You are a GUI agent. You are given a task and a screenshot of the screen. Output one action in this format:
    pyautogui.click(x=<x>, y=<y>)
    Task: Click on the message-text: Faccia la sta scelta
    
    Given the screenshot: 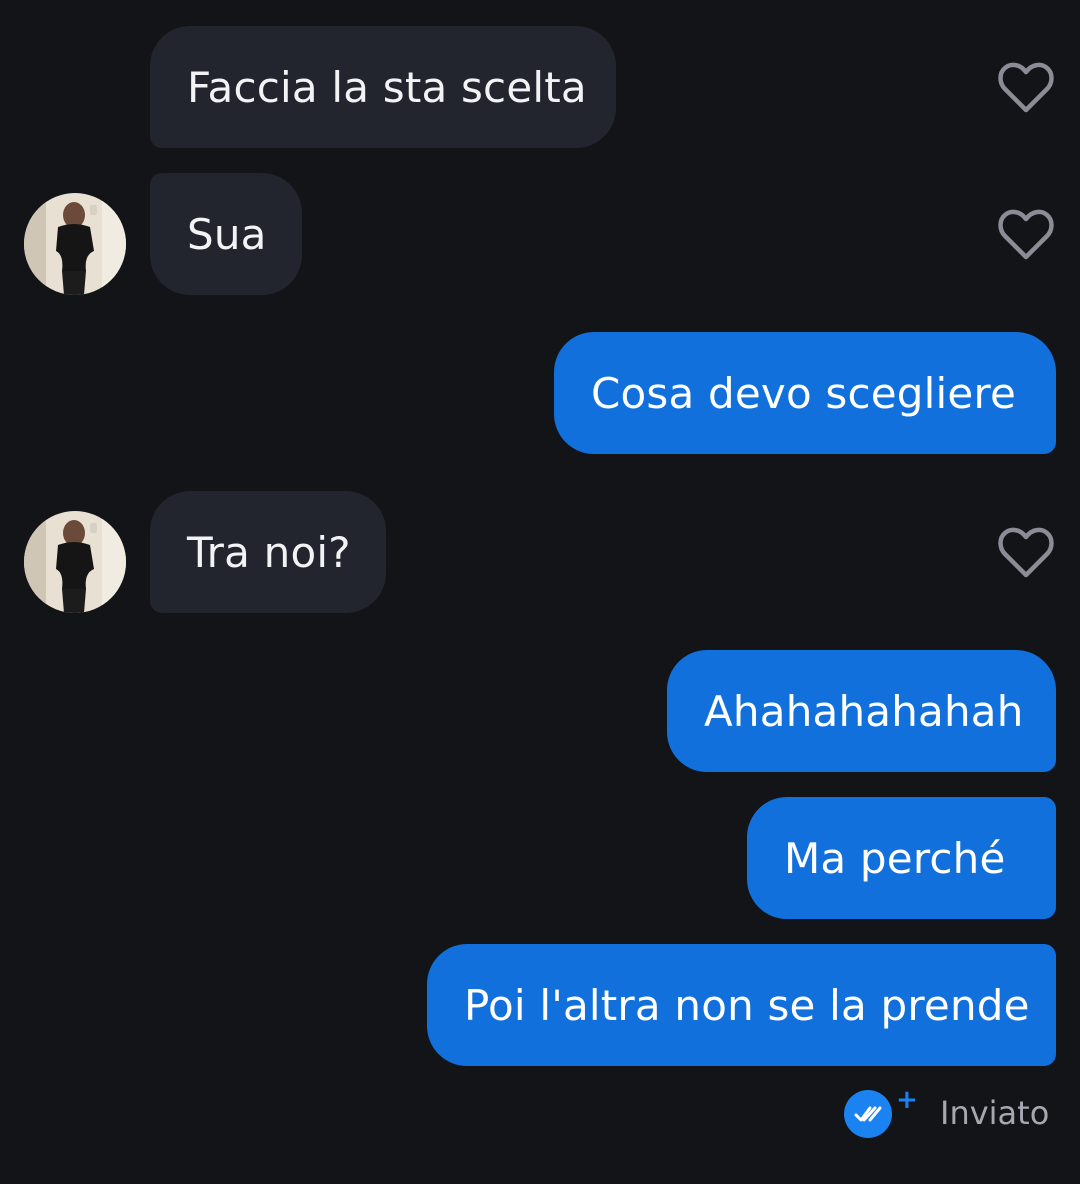 What is the action you would take?
    pyautogui.click(x=387, y=87)
    